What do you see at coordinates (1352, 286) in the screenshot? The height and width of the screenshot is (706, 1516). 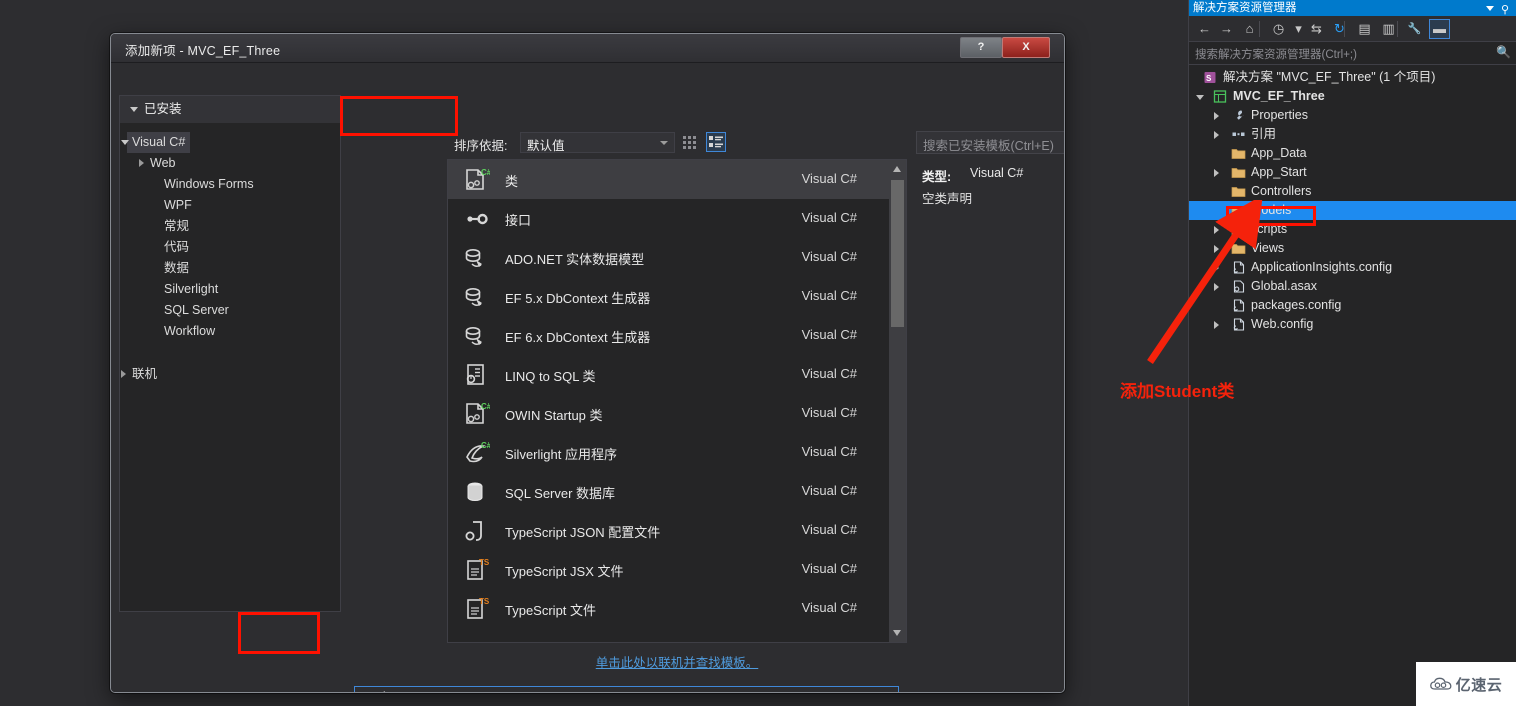 I see `solution-tree-item: Global.asax` at bounding box center [1352, 286].